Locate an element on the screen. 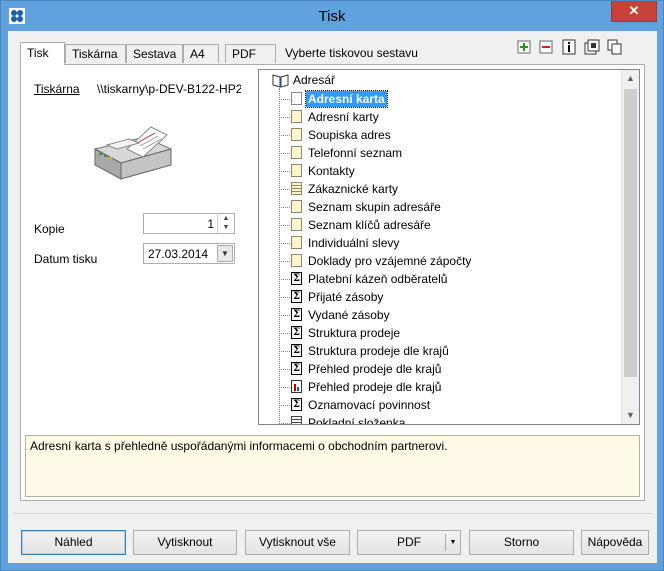 Image resolution: width=664 pixels, height=571 pixels. tree-item: Telefonní seznam is located at coordinates (449, 153).